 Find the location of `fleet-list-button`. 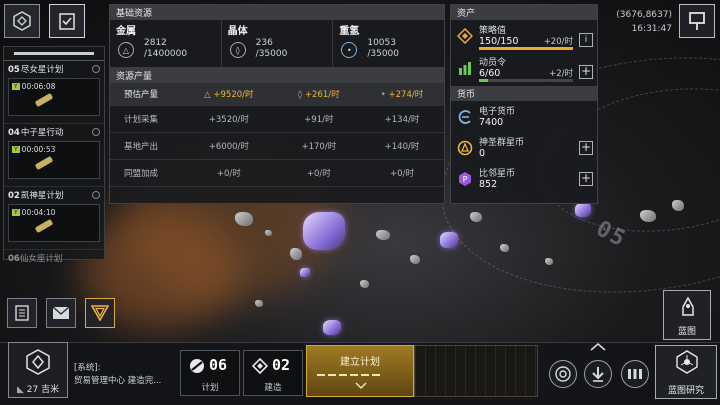

fleet-list-button is located at coordinates (635, 374).